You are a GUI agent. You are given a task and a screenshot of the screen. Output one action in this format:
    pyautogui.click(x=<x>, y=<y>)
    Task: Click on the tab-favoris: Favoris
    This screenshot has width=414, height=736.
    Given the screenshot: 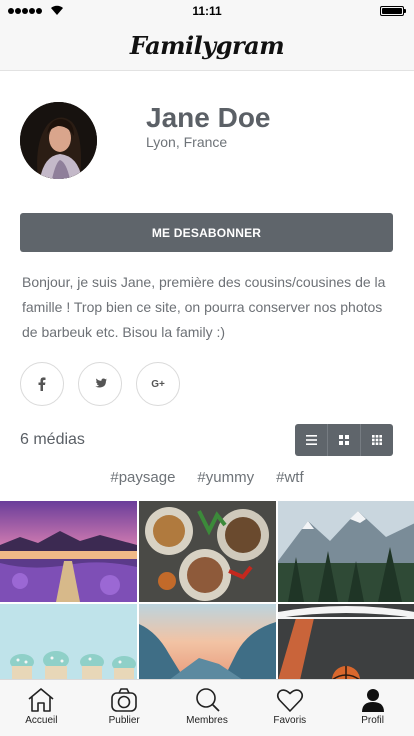 What is the action you would take?
    pyautogui.click(x=289, y=708)
    